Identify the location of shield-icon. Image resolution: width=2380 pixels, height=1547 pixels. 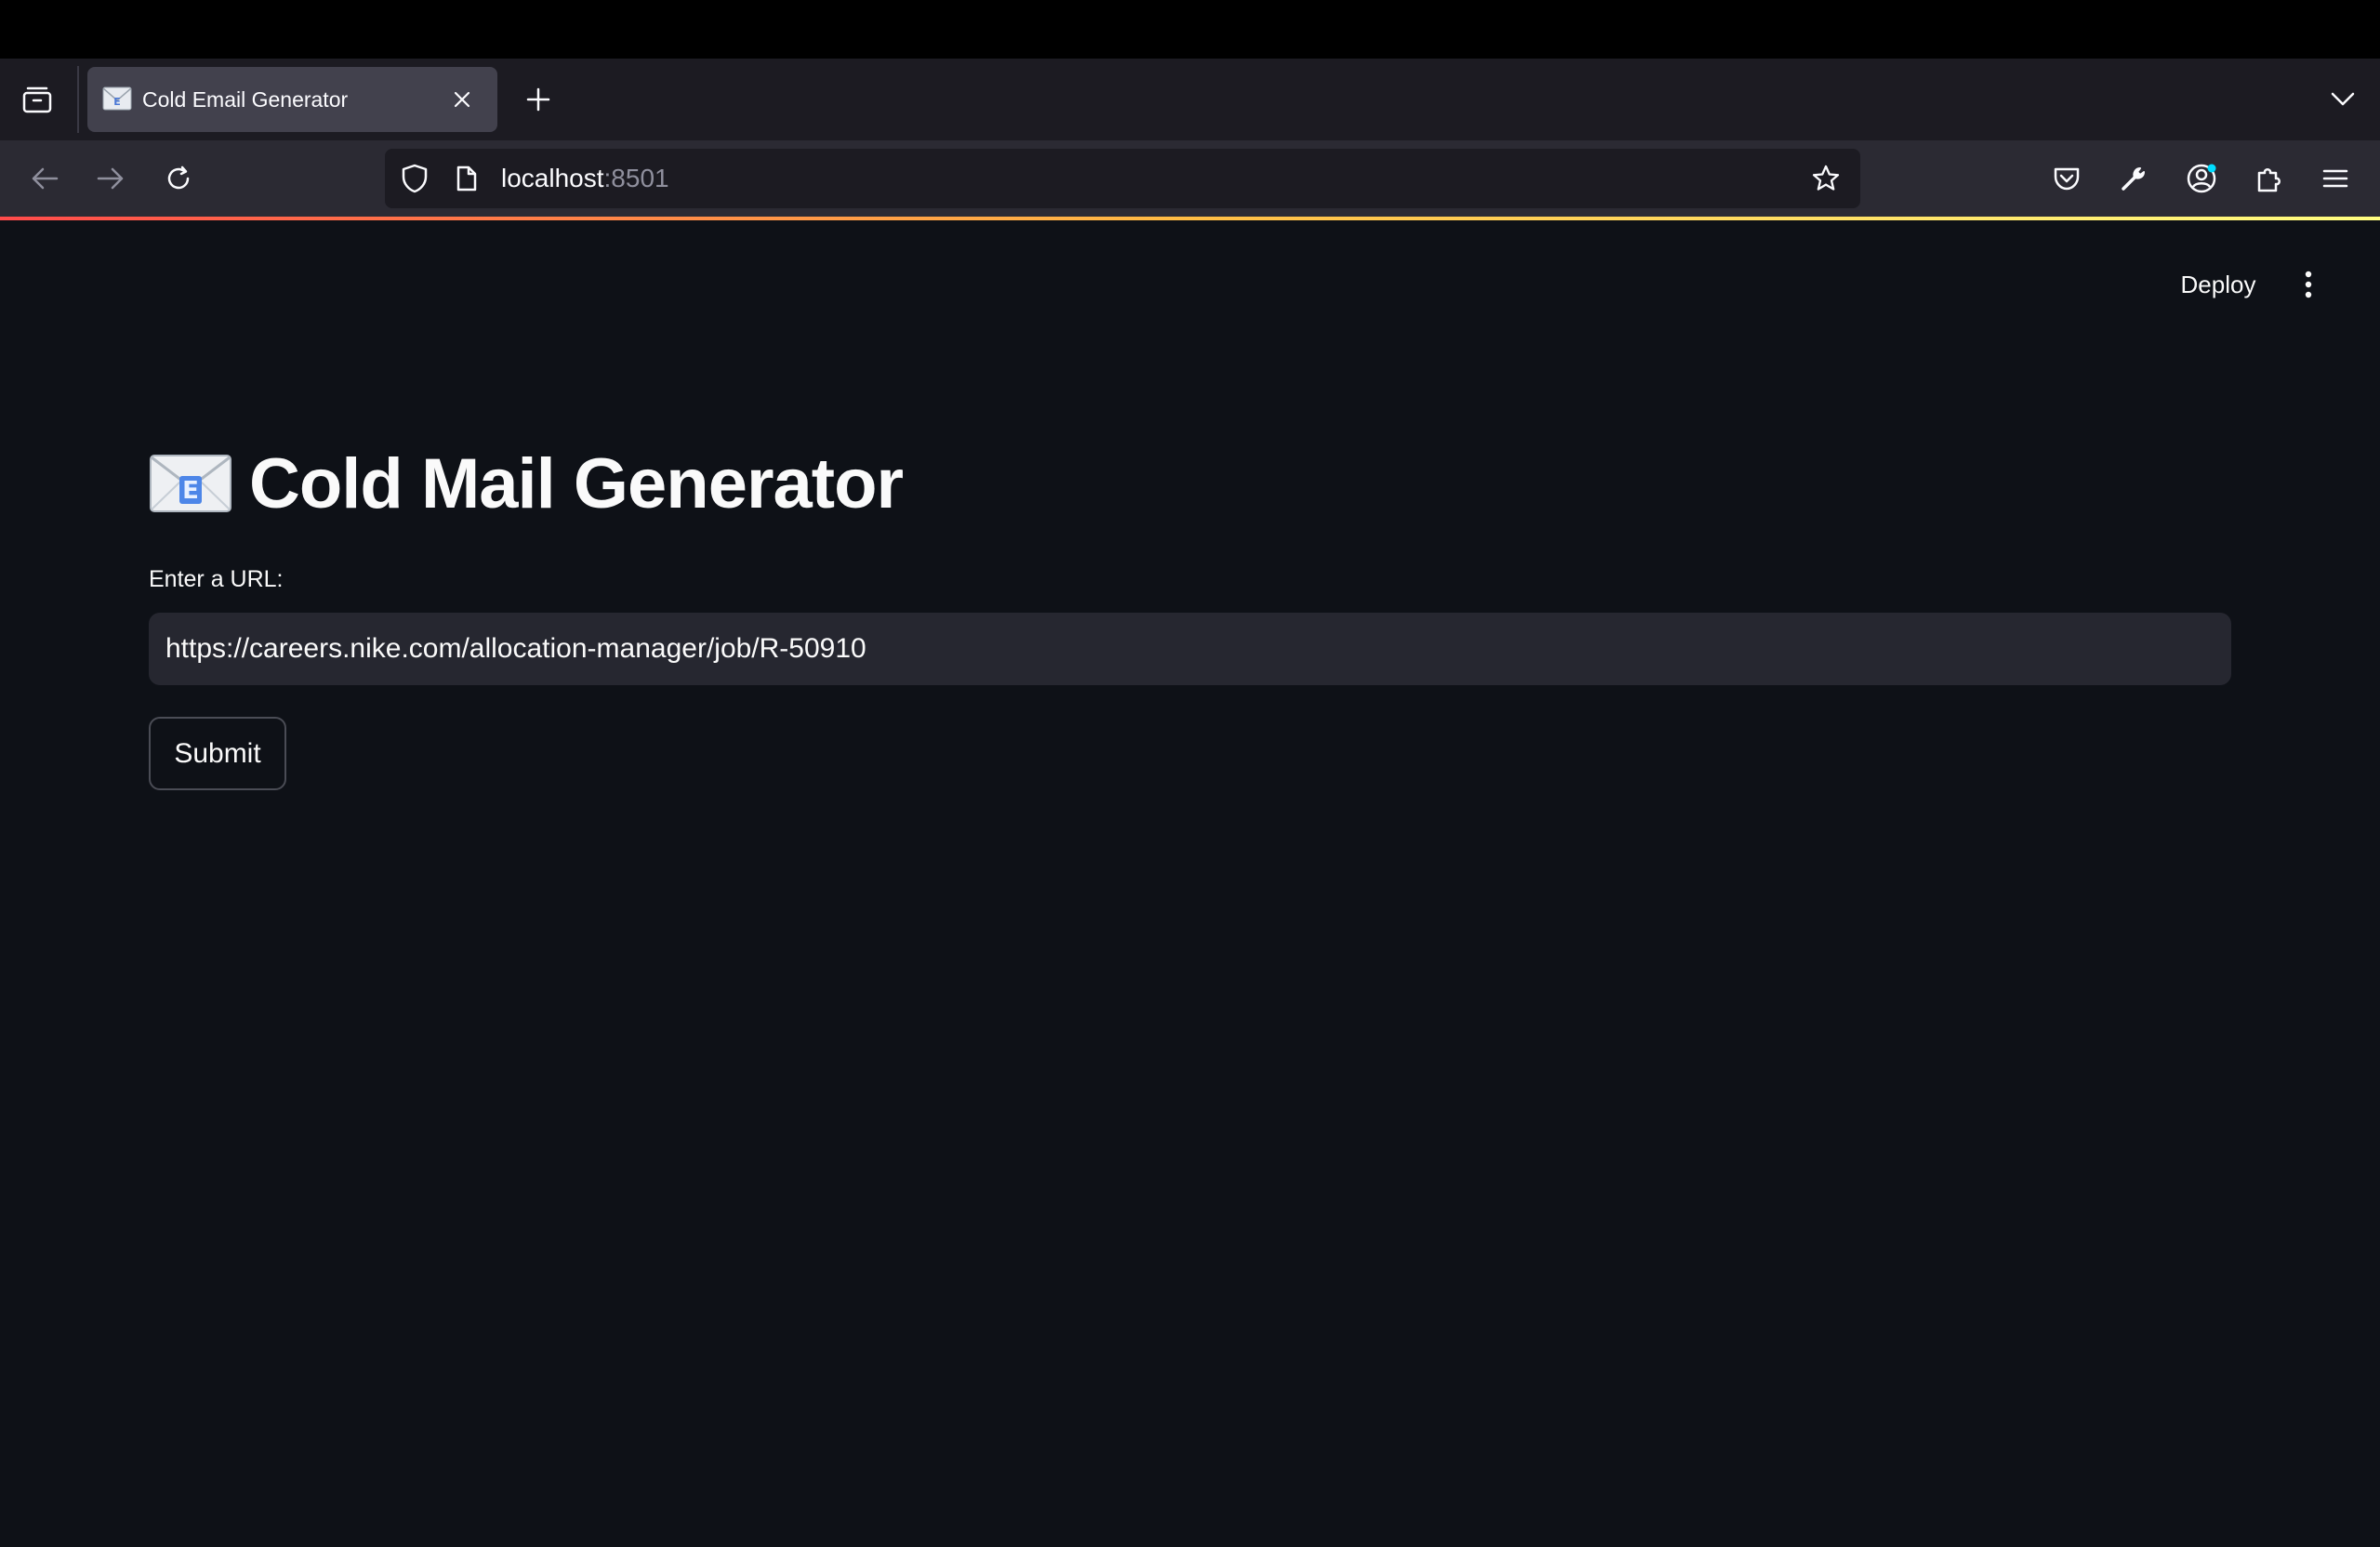
(415, 178).